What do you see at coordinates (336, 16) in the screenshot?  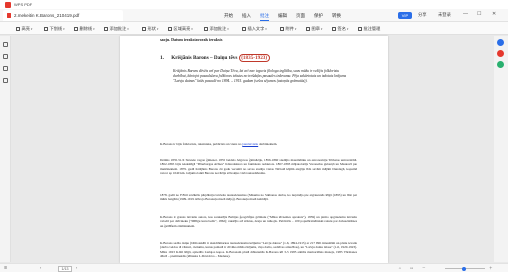 I see `menu-convert: 转换` at bounding box center [336, 16].